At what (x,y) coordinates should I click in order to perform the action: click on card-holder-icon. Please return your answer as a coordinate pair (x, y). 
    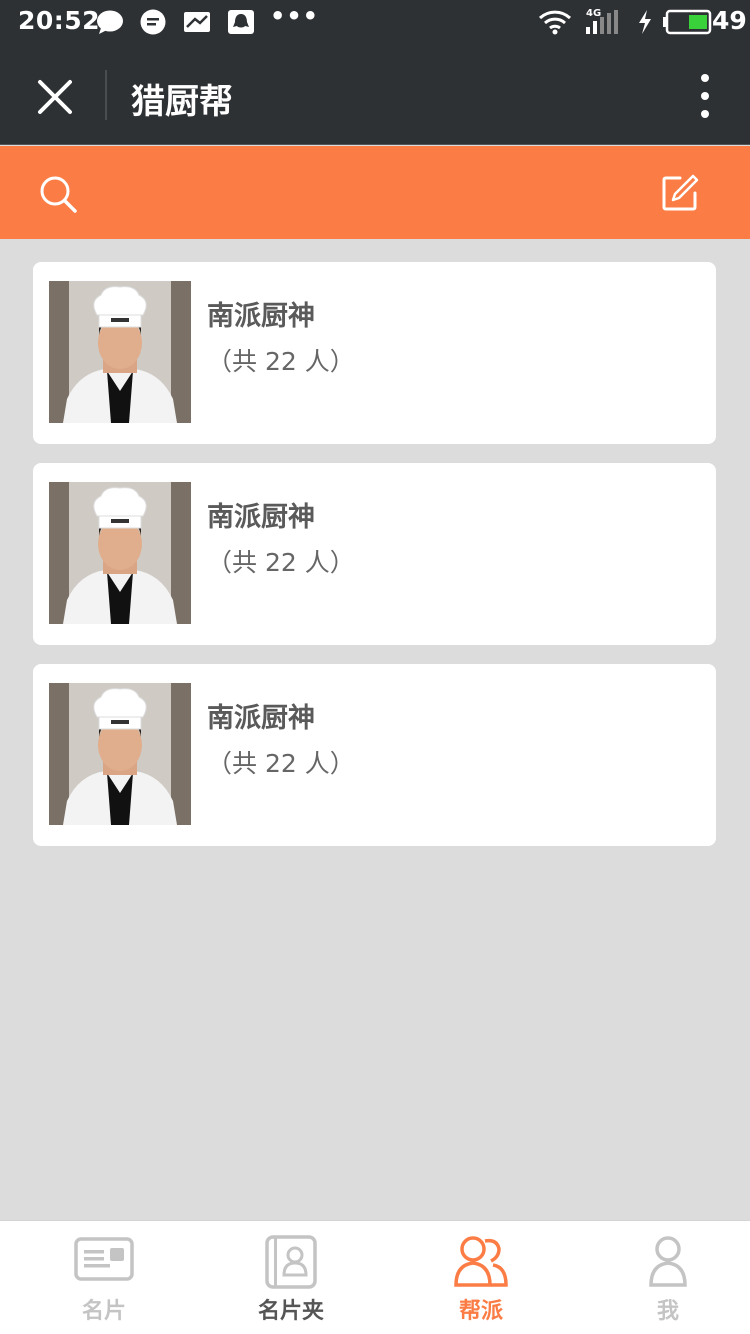
    Looking at the image, I should click on (291, 1262).